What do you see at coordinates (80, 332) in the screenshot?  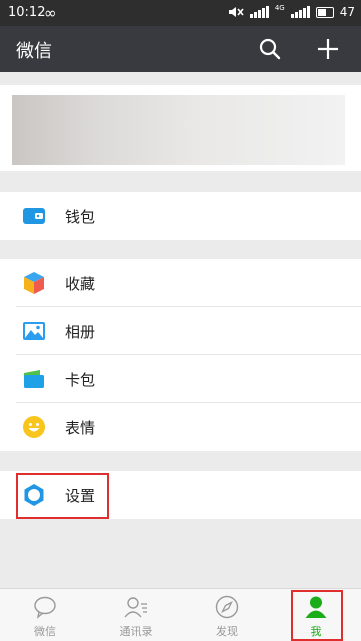 I see `menu-item-label: 相册` at bounding box center [80, 332].